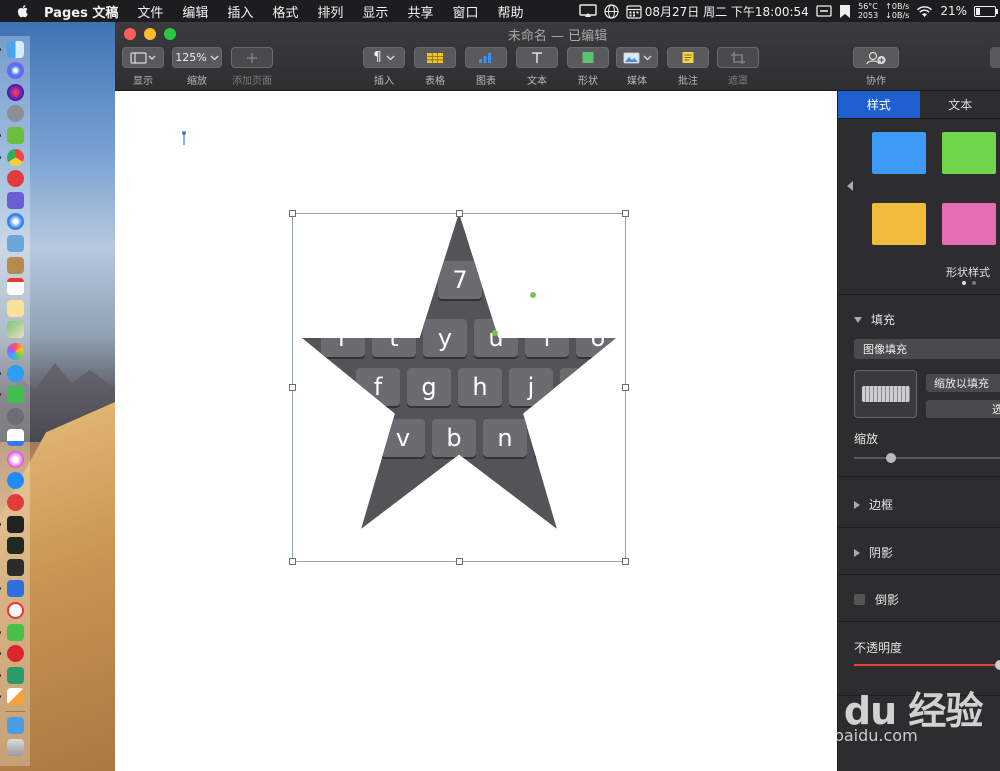  Describe the element at coordinates (12, 395) in the screenshot. I see `facetime-icon` at that location.